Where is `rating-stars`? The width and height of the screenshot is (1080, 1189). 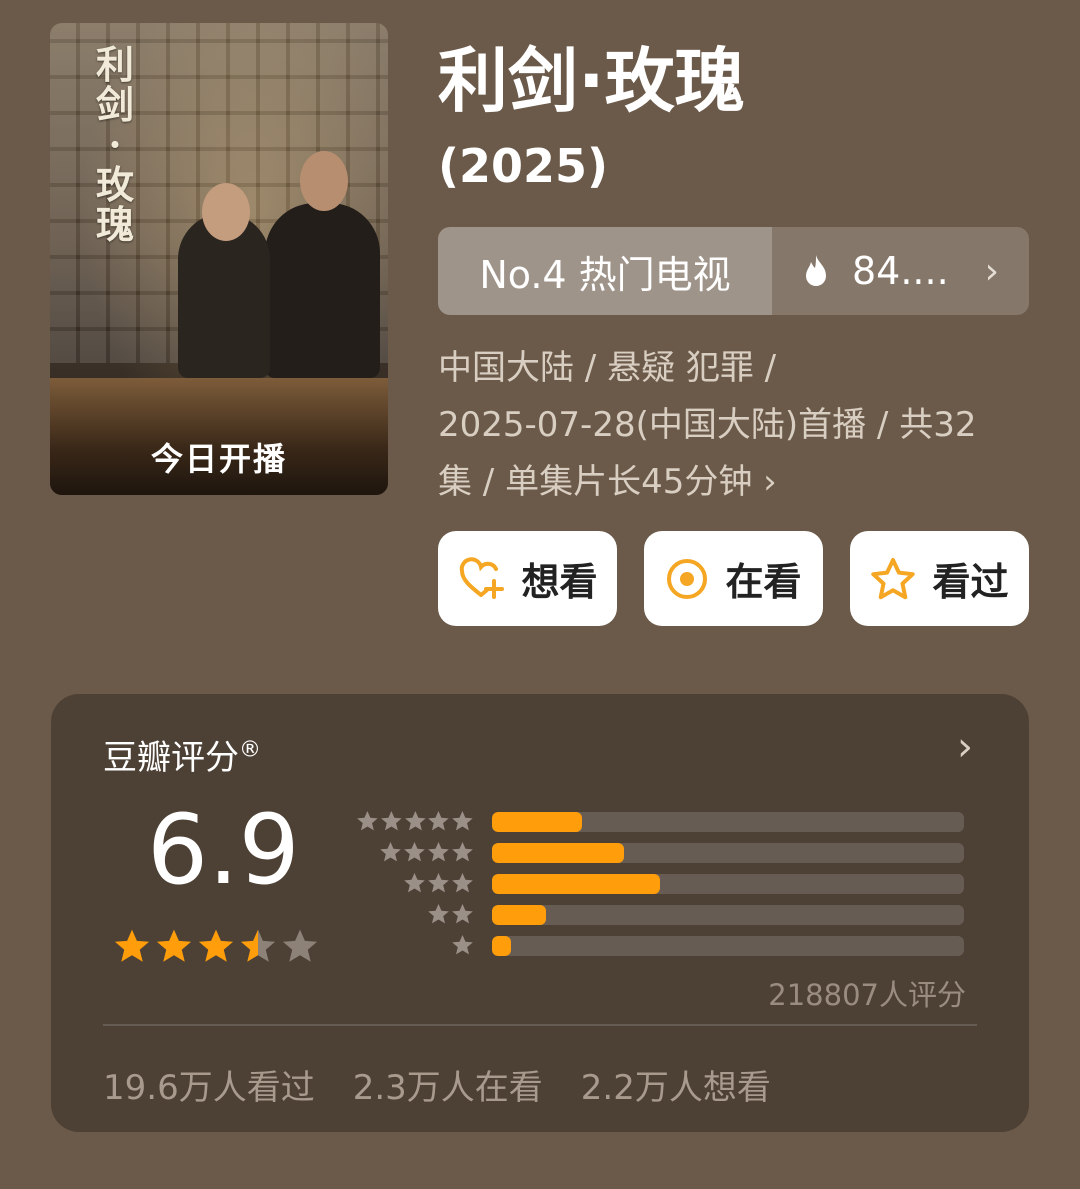
rating-stars is located at coordinates (216, 947).